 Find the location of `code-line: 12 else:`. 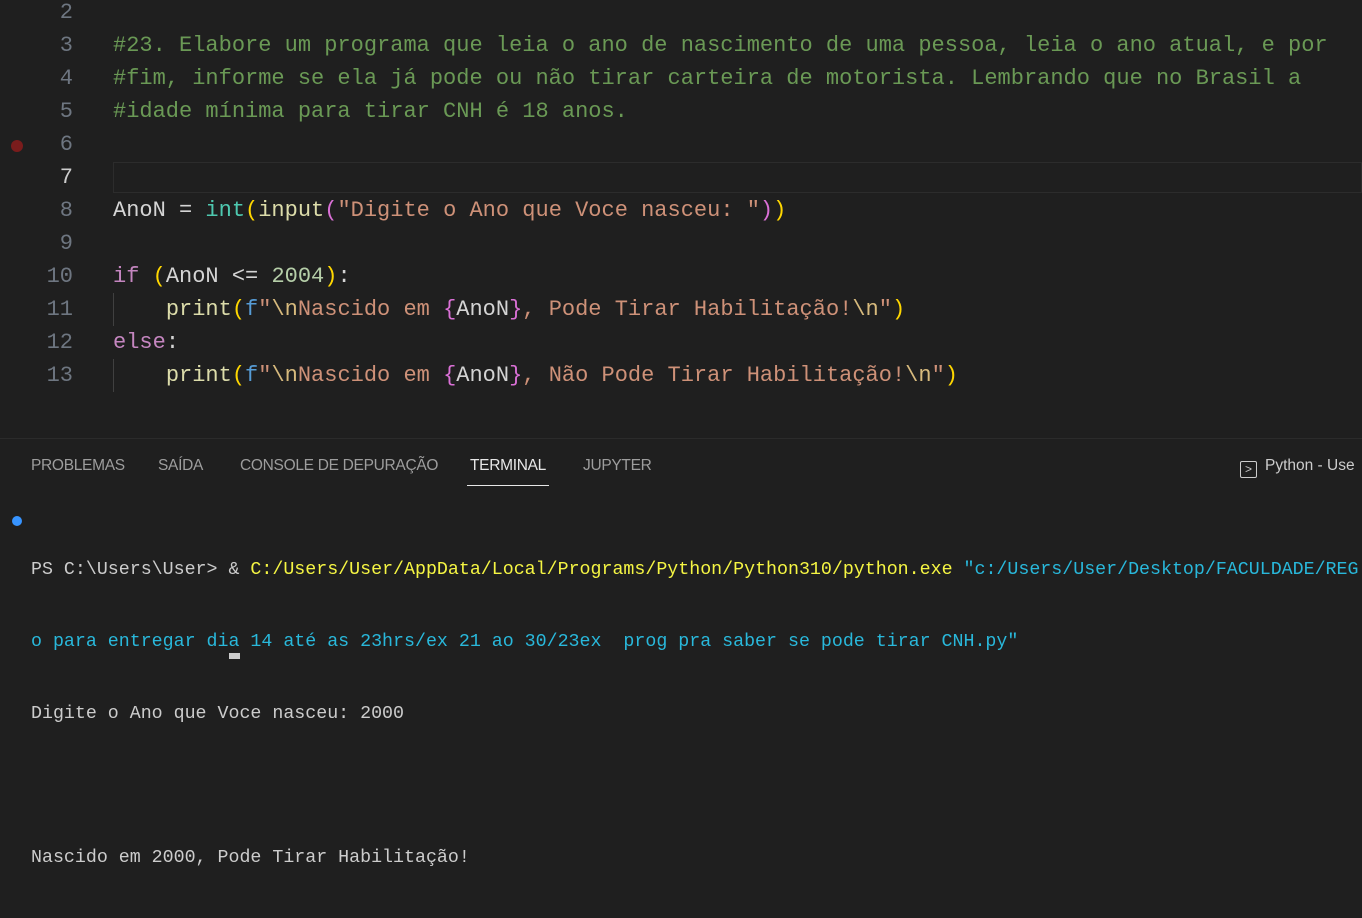

code-line: 12 else: is located at coordinates (681, 342).